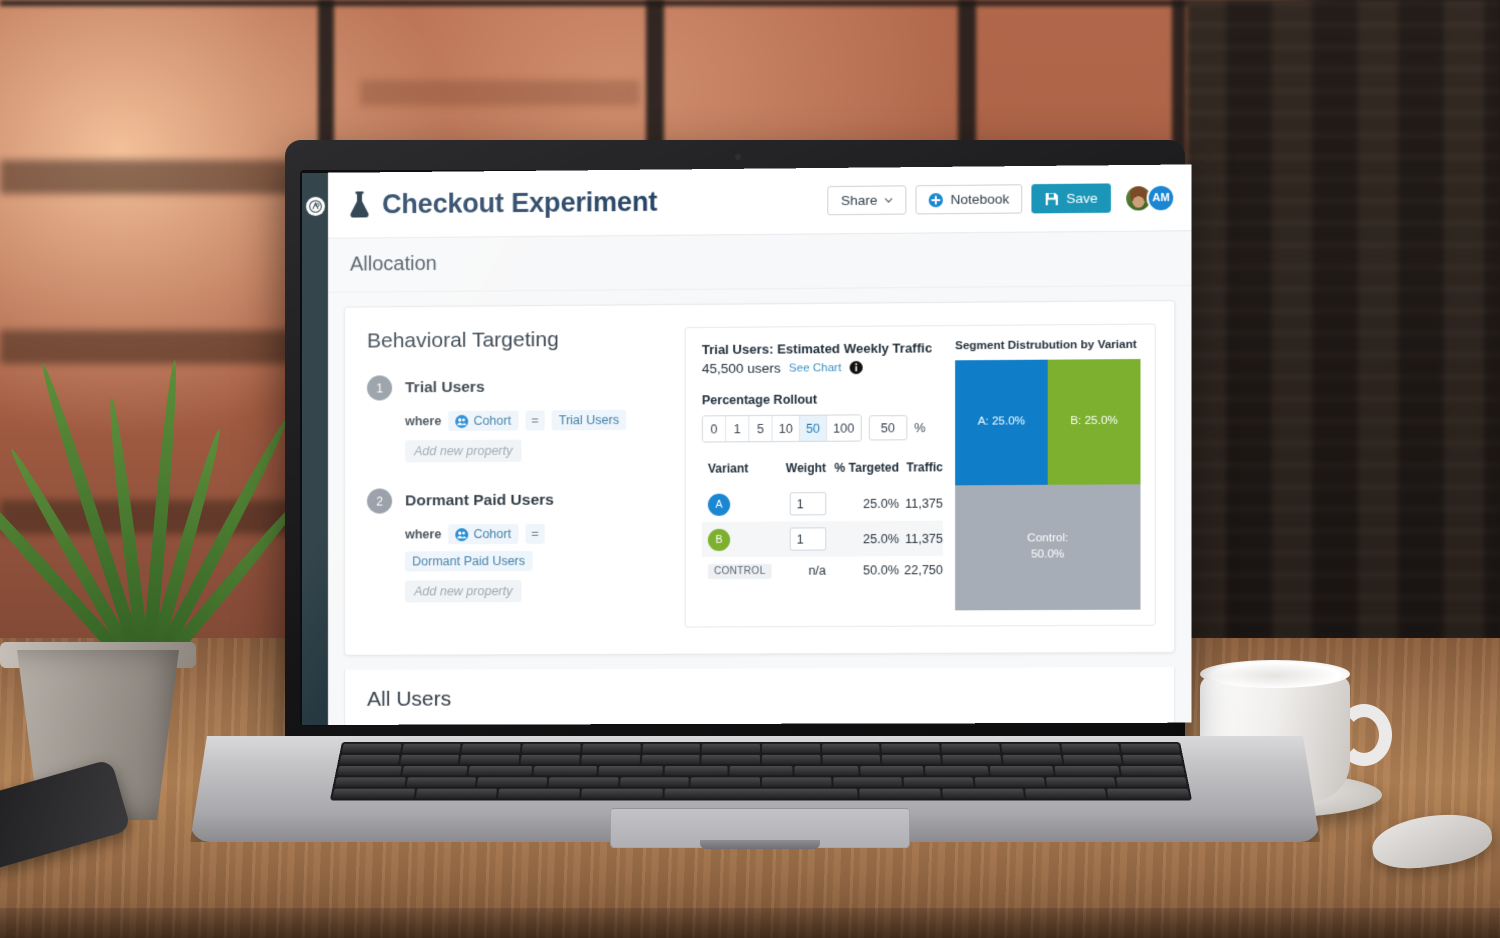 The height and width of the screenshot is (938, 1500). I want to click on app-logo-icon, so click(315, 206).